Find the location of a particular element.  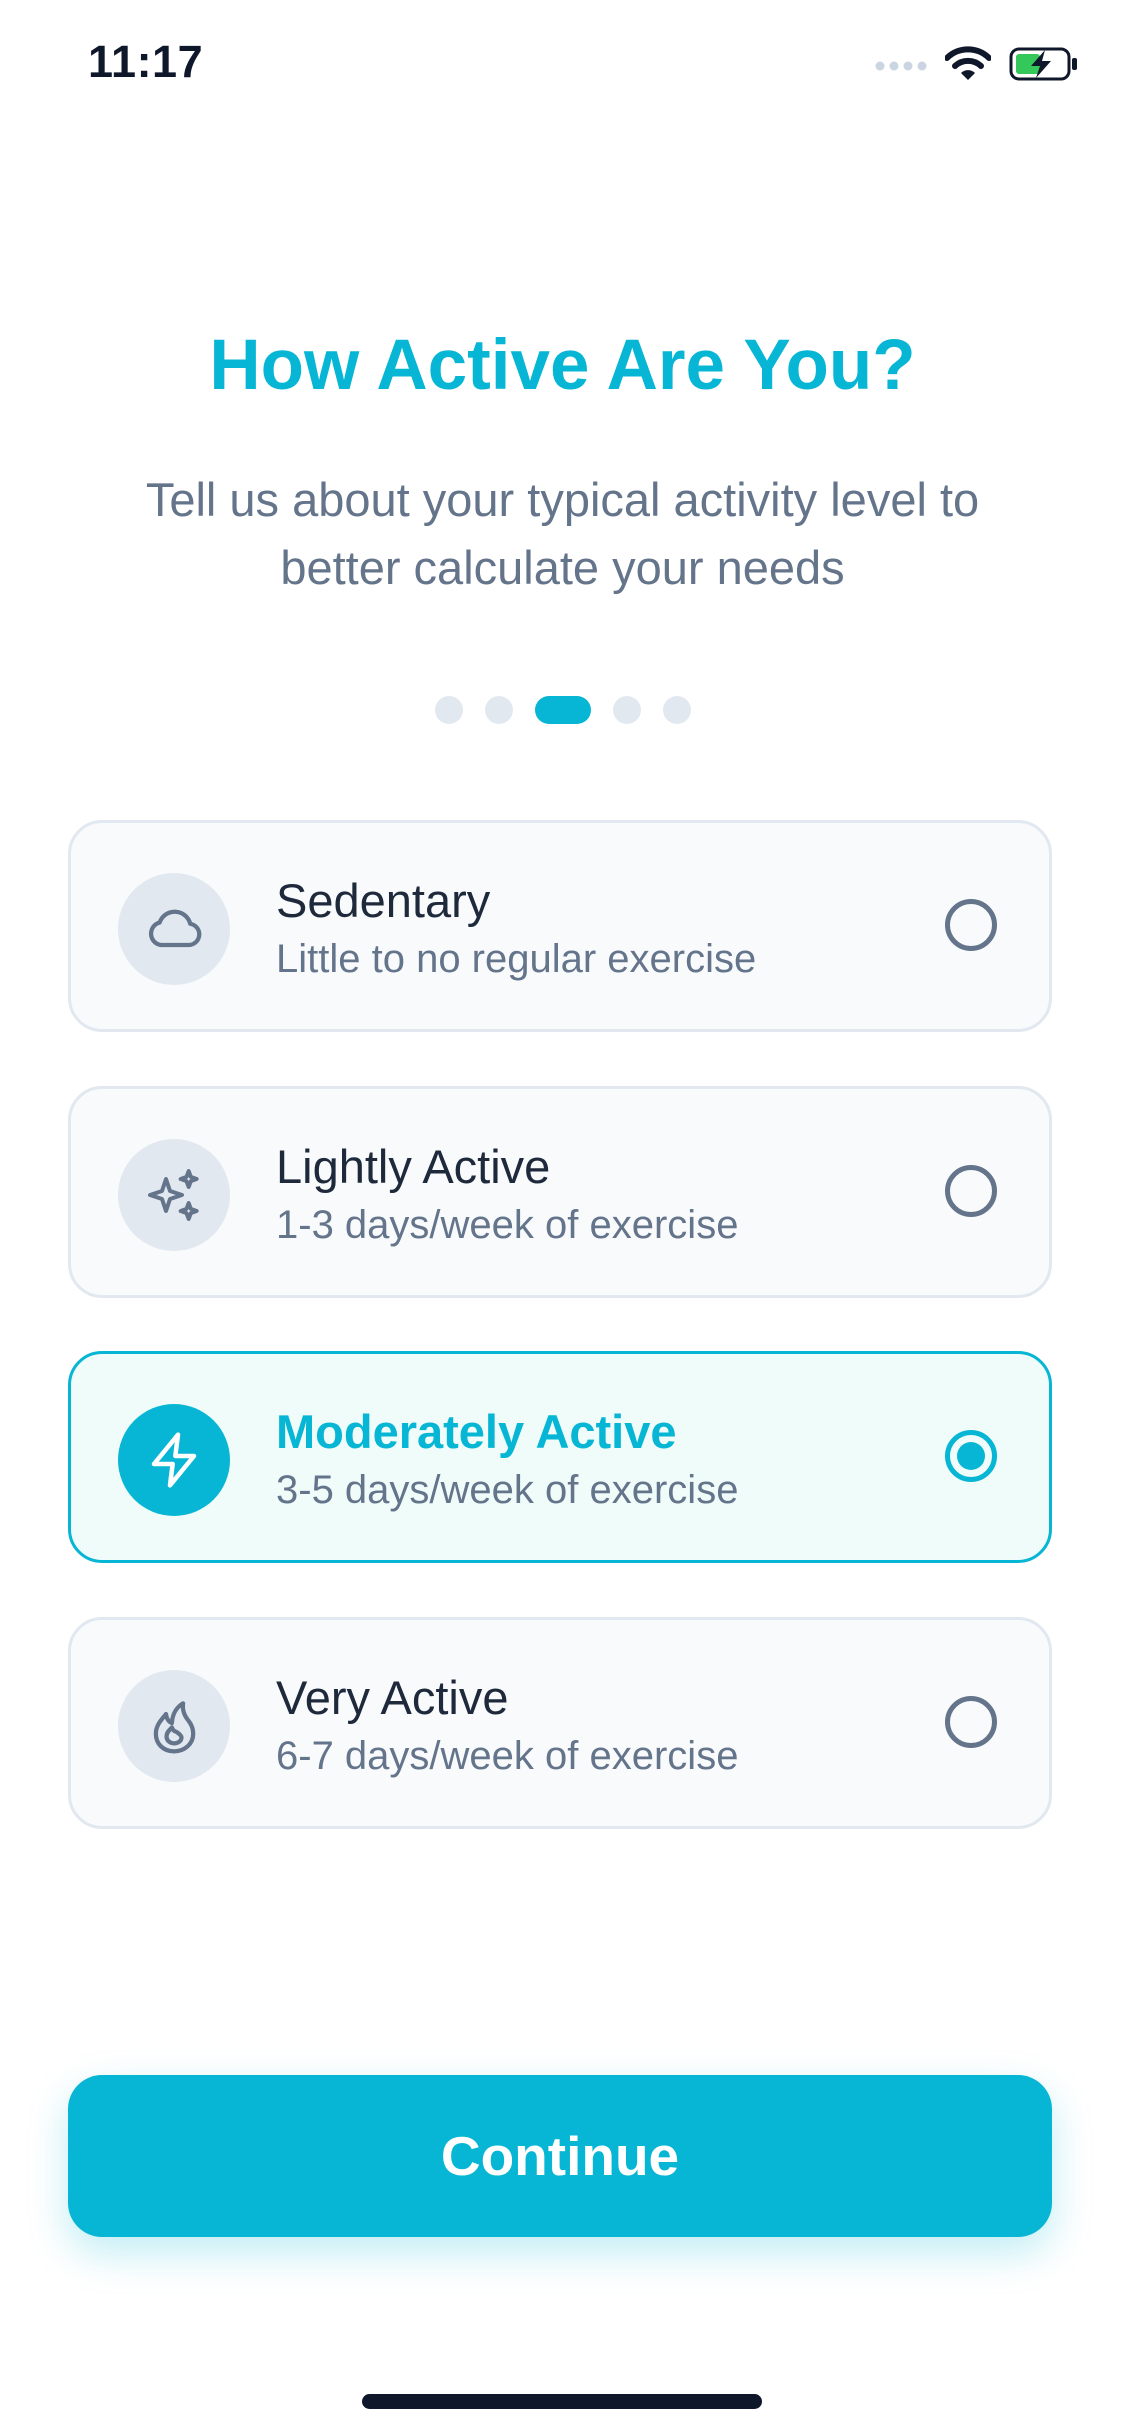

status-bar: 11:17 is located at coordinates (562, 70).